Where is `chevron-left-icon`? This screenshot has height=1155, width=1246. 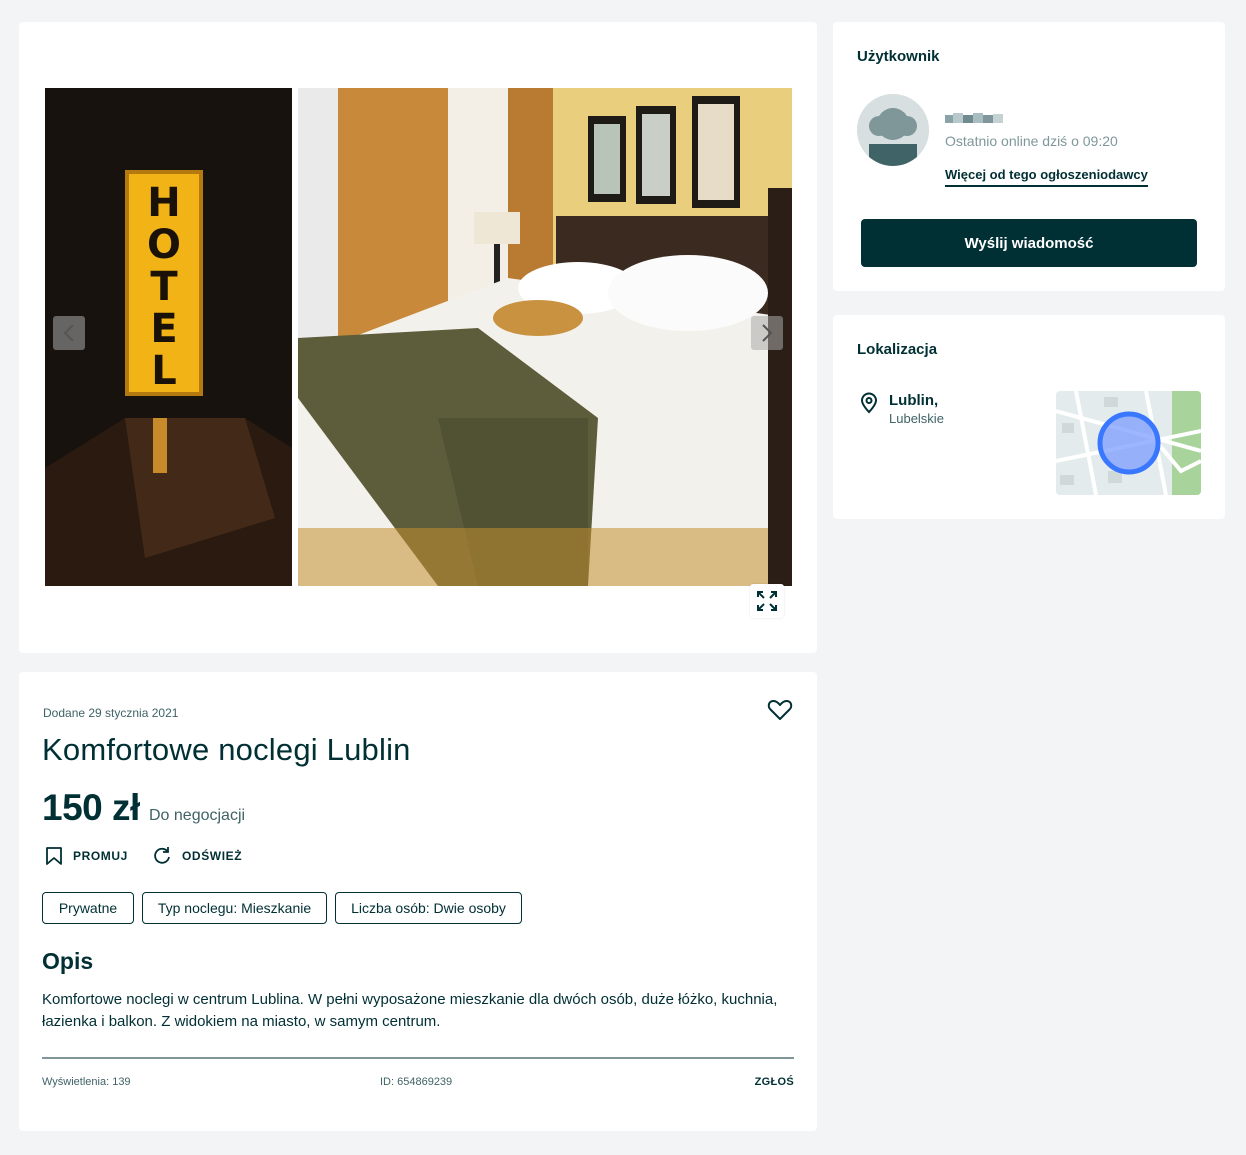 chevron-left-icon is located at coordinates (68, 333).